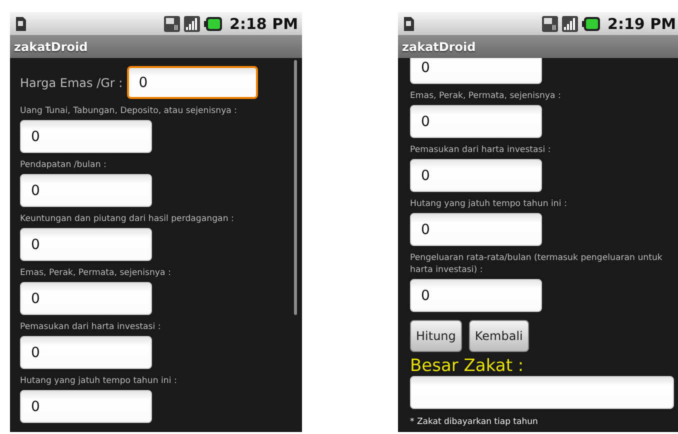  I want to click on scrollbar, so click(295, 187).